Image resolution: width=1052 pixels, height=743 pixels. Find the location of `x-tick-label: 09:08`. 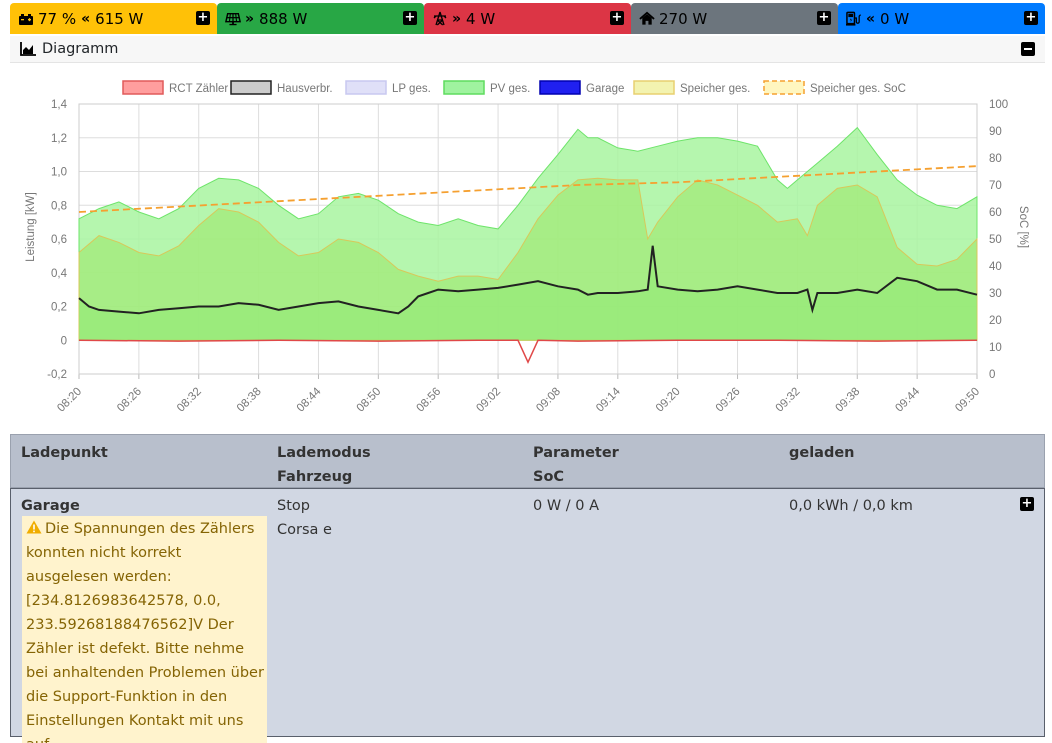

x-tick-label: 09:08 is located at coordinates (548, 400).